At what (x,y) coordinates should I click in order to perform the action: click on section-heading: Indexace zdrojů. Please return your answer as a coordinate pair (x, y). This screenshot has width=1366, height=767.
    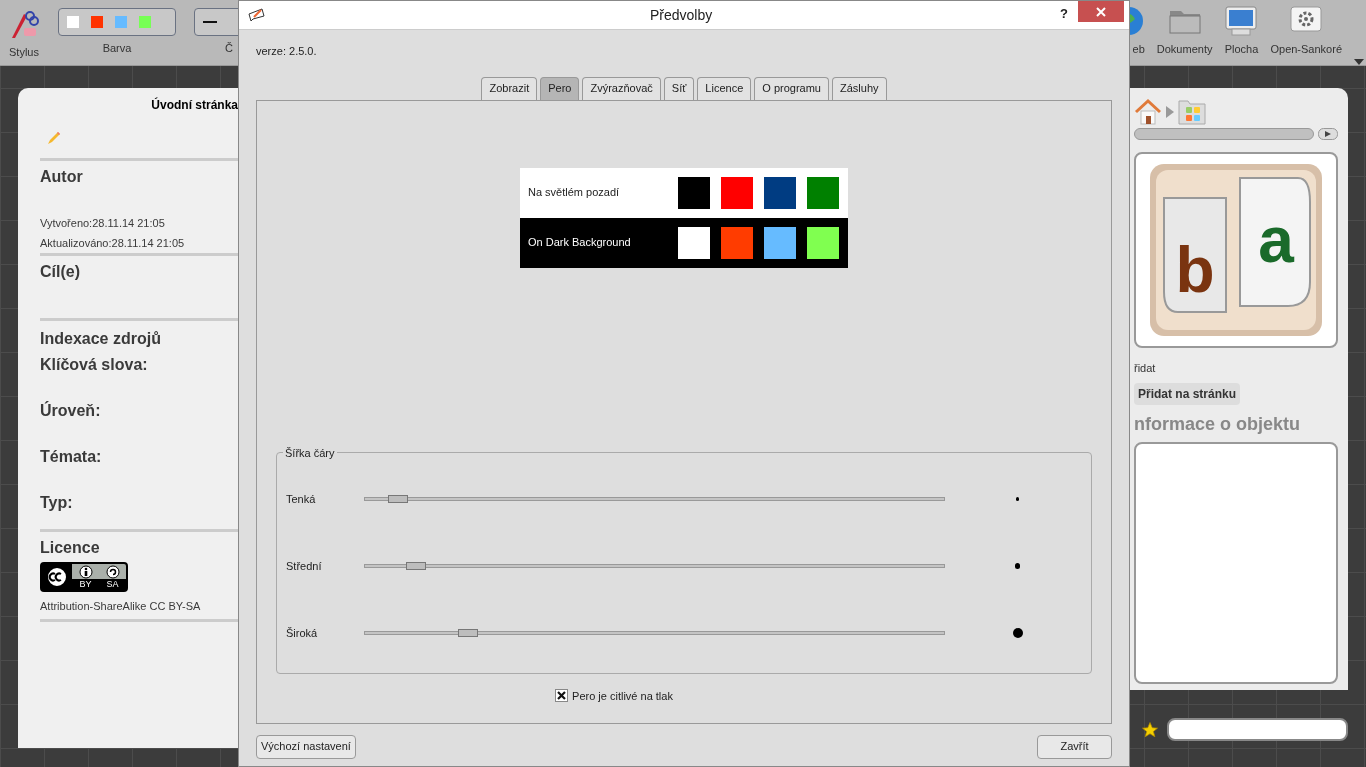
    Looking at the image, I should click on (101, 339).